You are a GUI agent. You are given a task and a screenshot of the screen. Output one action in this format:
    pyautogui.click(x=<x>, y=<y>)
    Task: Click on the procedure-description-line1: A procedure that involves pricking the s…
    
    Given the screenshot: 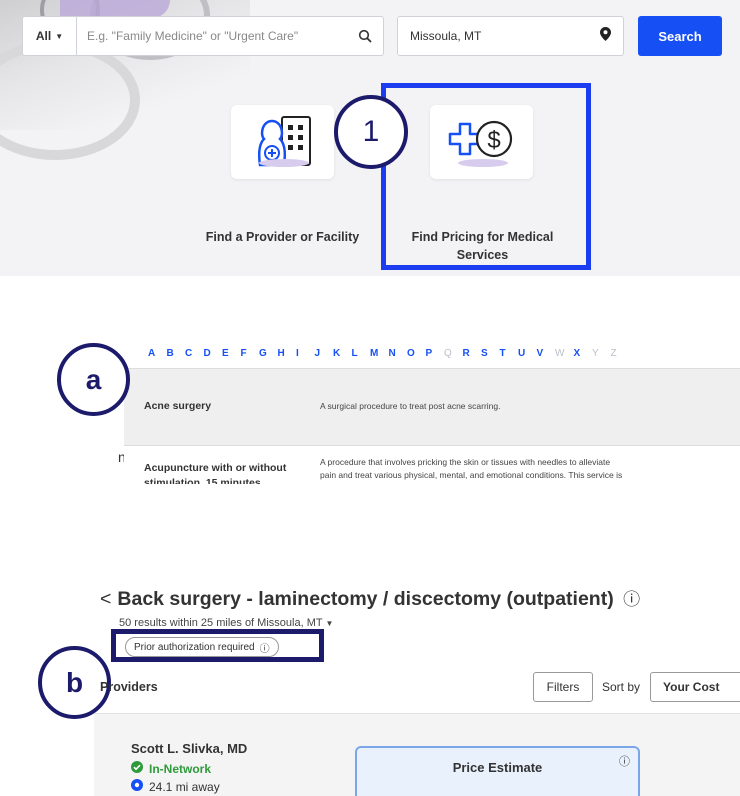 What is the action you would take?
    pyautogui.click(x=465, y=462)
    